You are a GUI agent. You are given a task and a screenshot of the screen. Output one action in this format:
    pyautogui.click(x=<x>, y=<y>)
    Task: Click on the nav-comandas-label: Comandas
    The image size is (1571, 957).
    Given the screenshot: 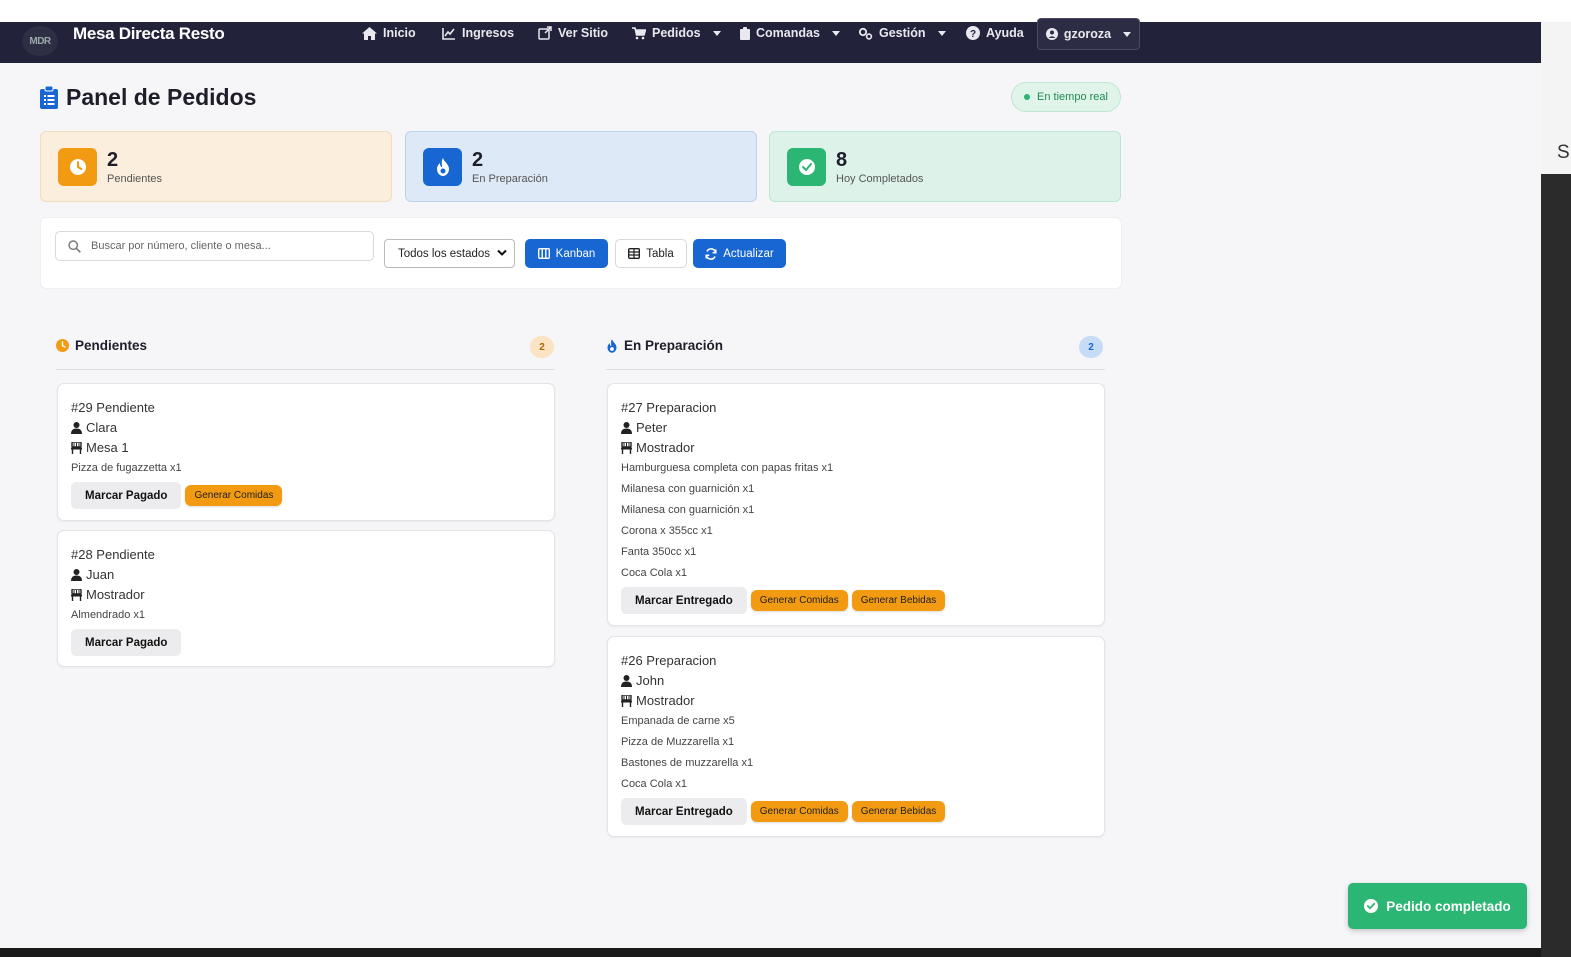 What is the action you would take?
    pyautogui.click(x=788, y=33)
    